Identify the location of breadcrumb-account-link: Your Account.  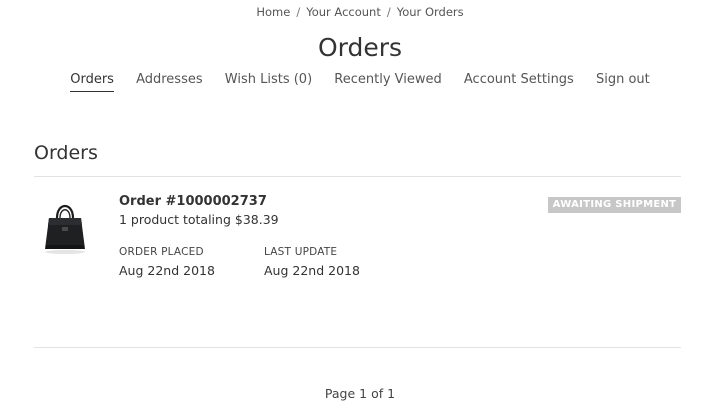
(343, 12).